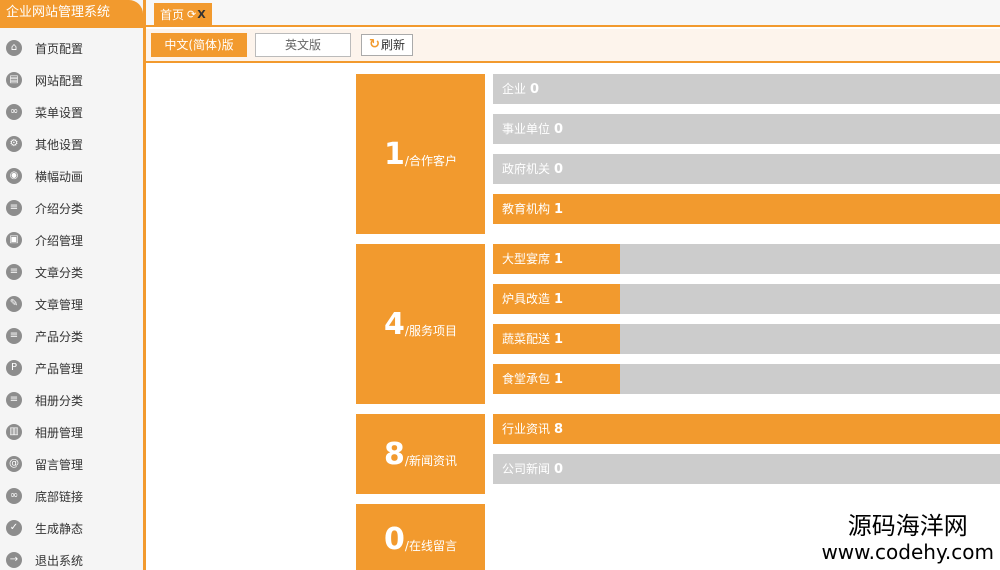  What do you see at coordinates (59, 528) in the screenshot?
I see `sidebar-item-label: 生成静态` at bounding box center [59, 528].